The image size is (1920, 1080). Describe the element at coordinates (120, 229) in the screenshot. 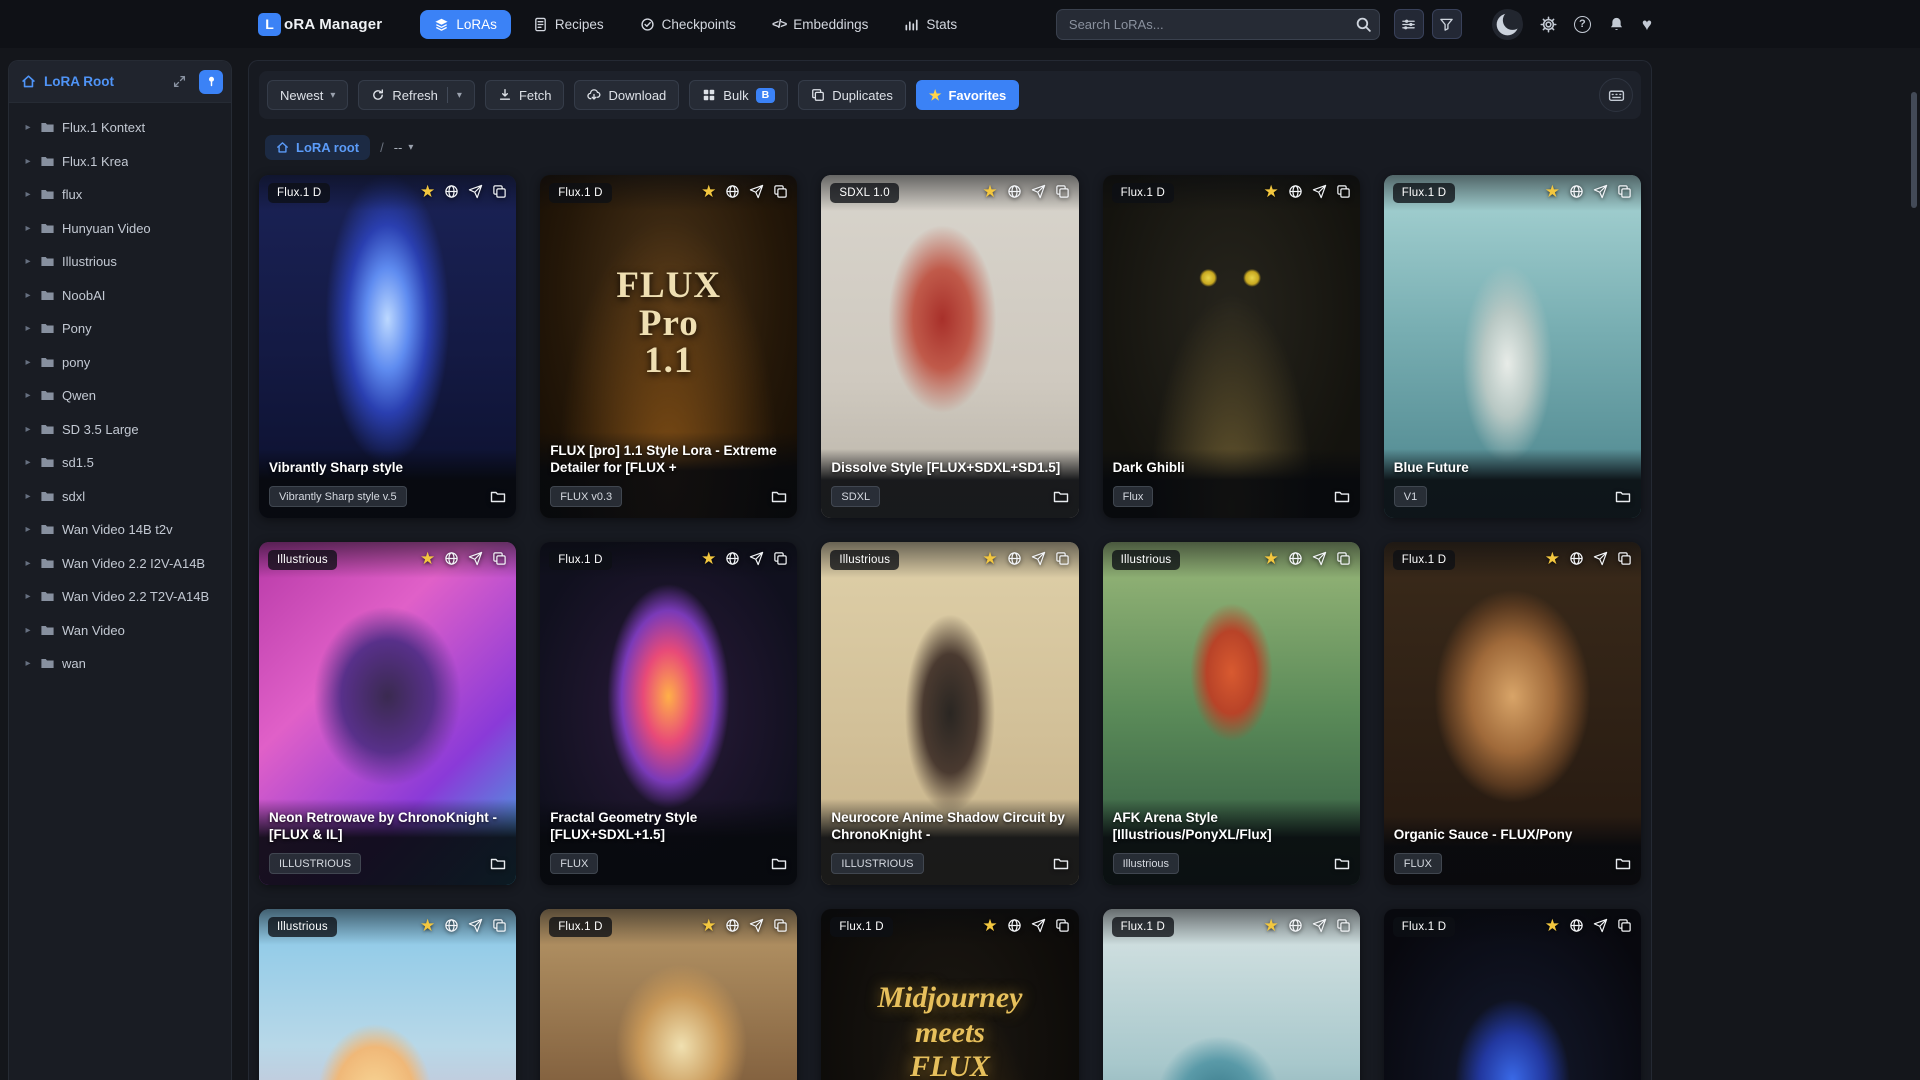

I see `sidebar-folder-item: ▸ Hunyuan Video` at that location.